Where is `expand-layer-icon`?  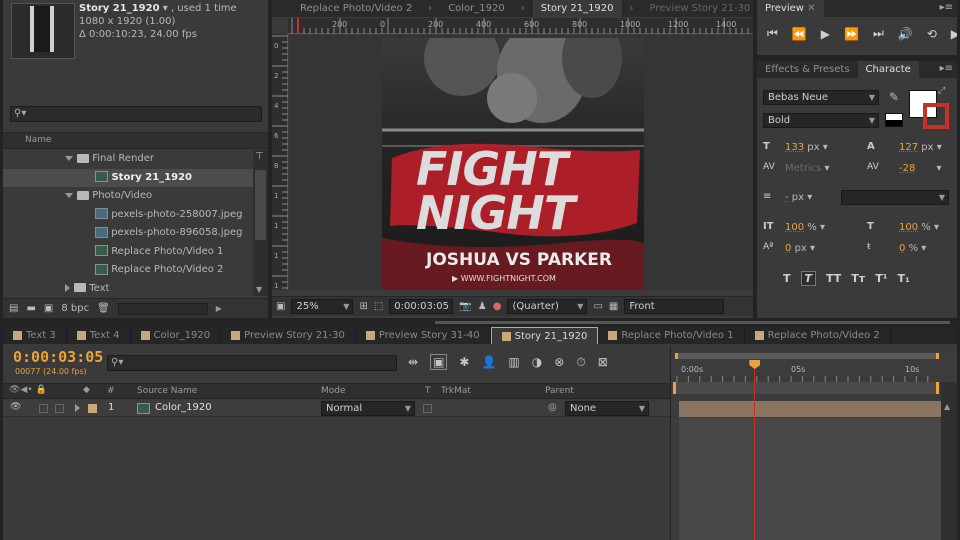
expand-layer-icon is located at coordinates (77, 408).